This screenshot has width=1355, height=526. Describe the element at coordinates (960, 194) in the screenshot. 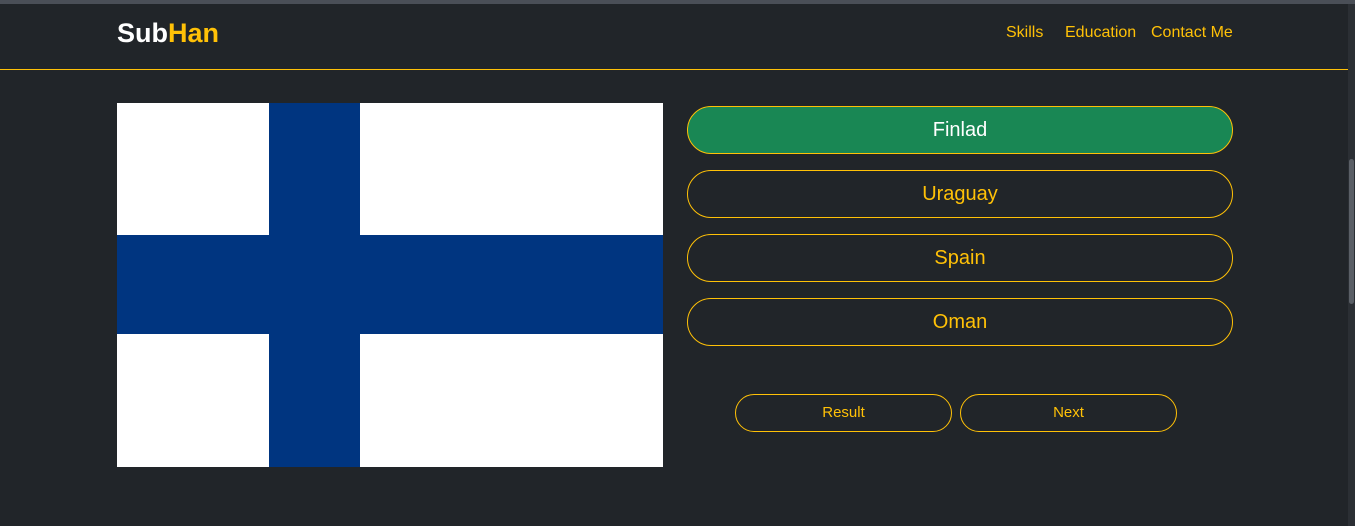

I see `answer-option-2: Uraguay` at that location.